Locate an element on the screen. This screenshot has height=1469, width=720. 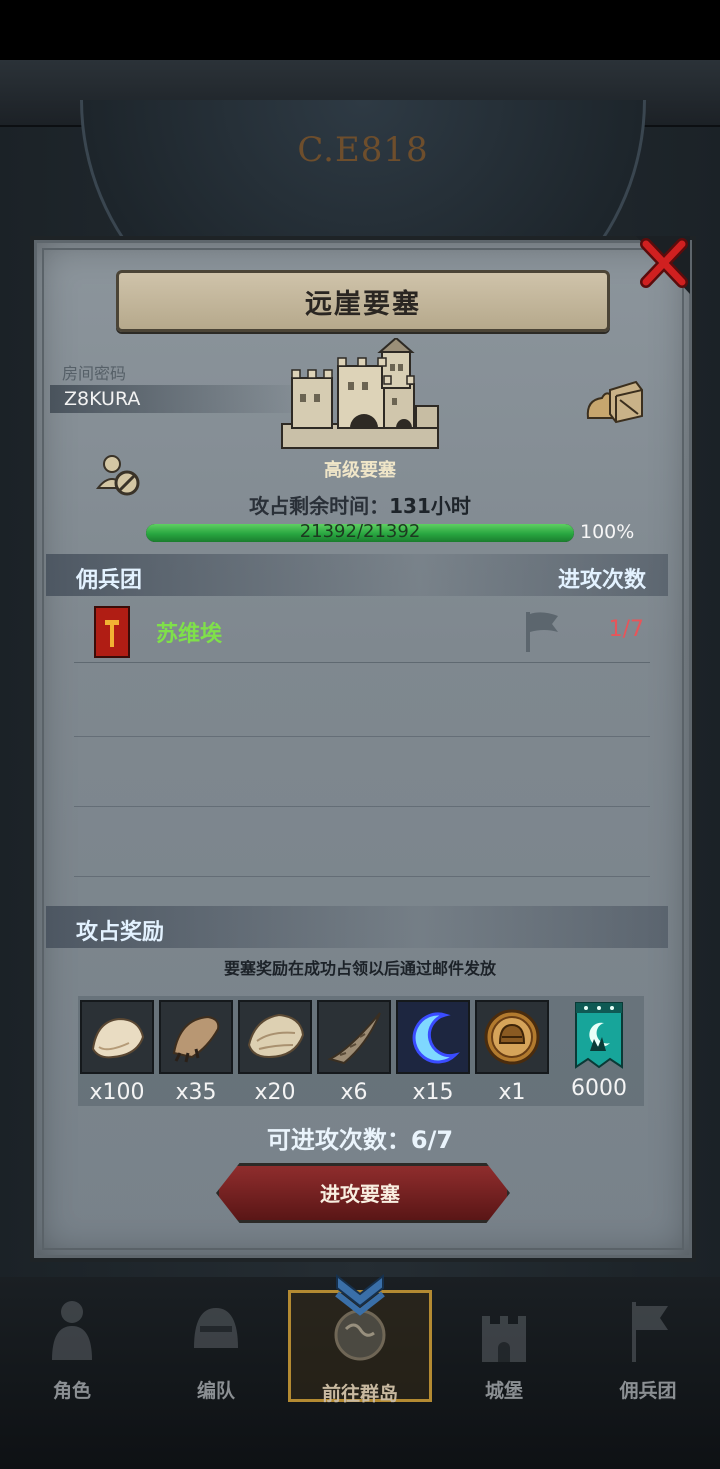
remaining-time-label: 攻占剩余时间： is located at coordinates (319, 506).